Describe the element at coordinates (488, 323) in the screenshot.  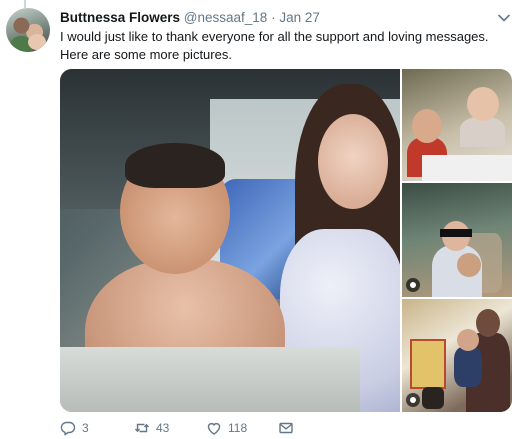
I see `thumb3-adult-head` at that location.